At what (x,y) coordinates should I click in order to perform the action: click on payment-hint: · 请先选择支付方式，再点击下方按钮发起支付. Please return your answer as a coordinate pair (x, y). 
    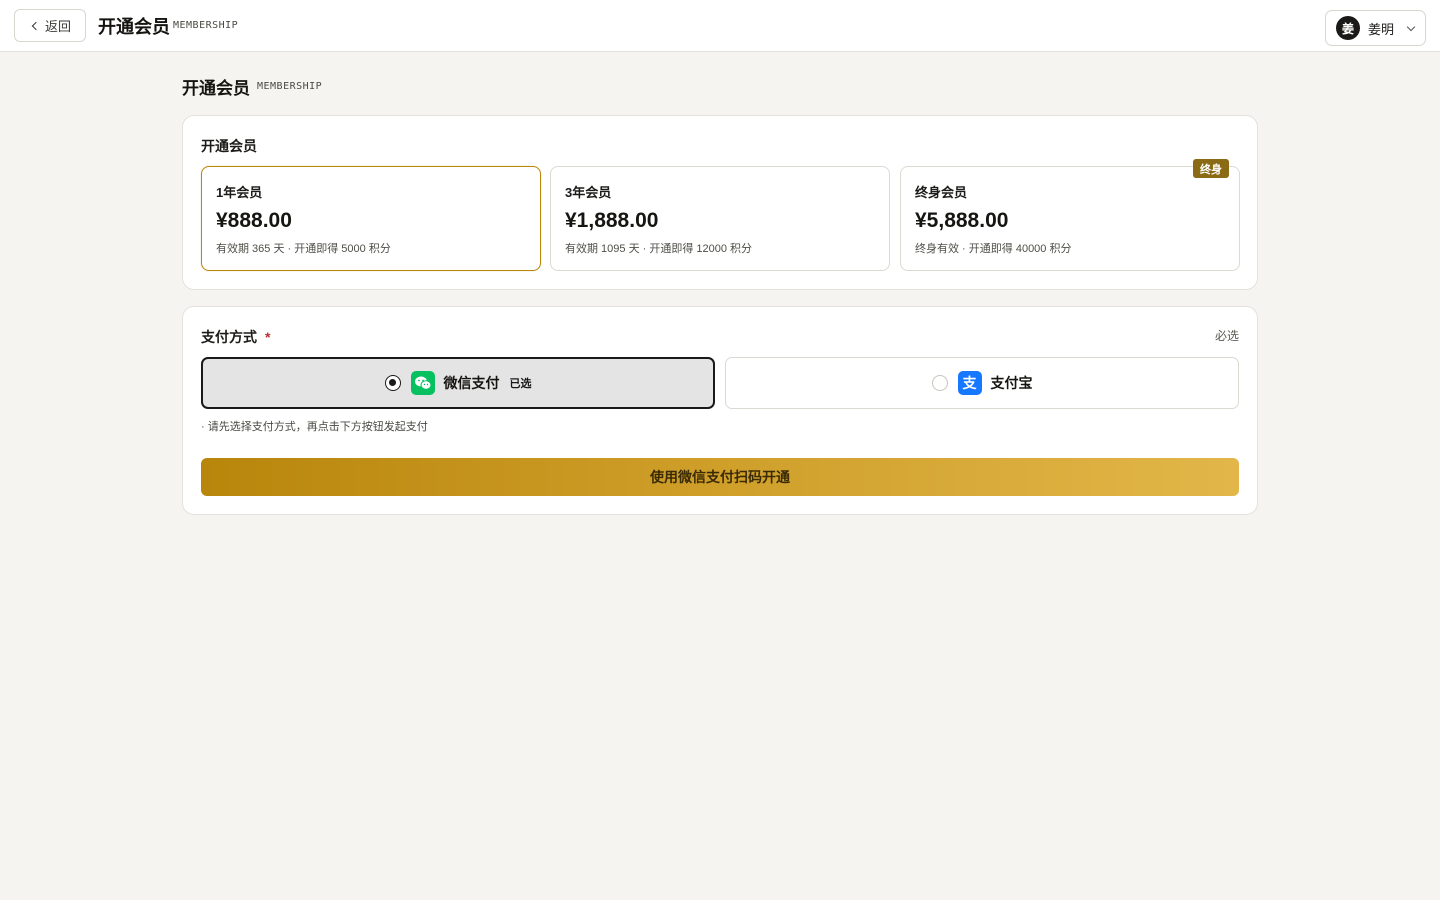
    Looking at the image, I should click on (314, 427).